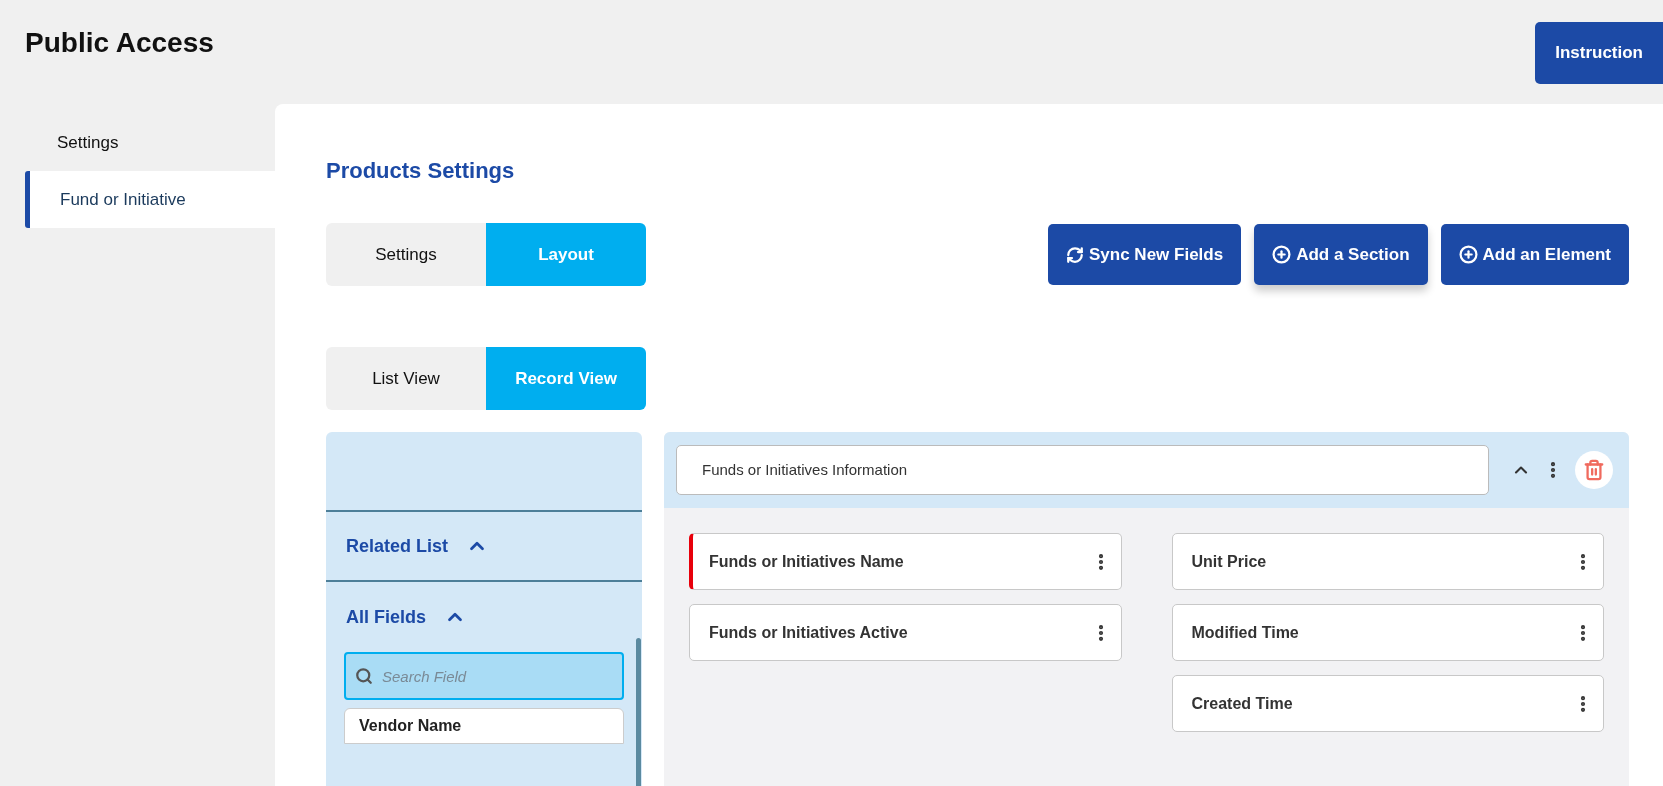 Image resolution: width=1663 pixels, height=786 pixels. What do you see at coordinates (638, 712) in the screenshot?
I see `scrollbar` at bounding box center [638, 712].